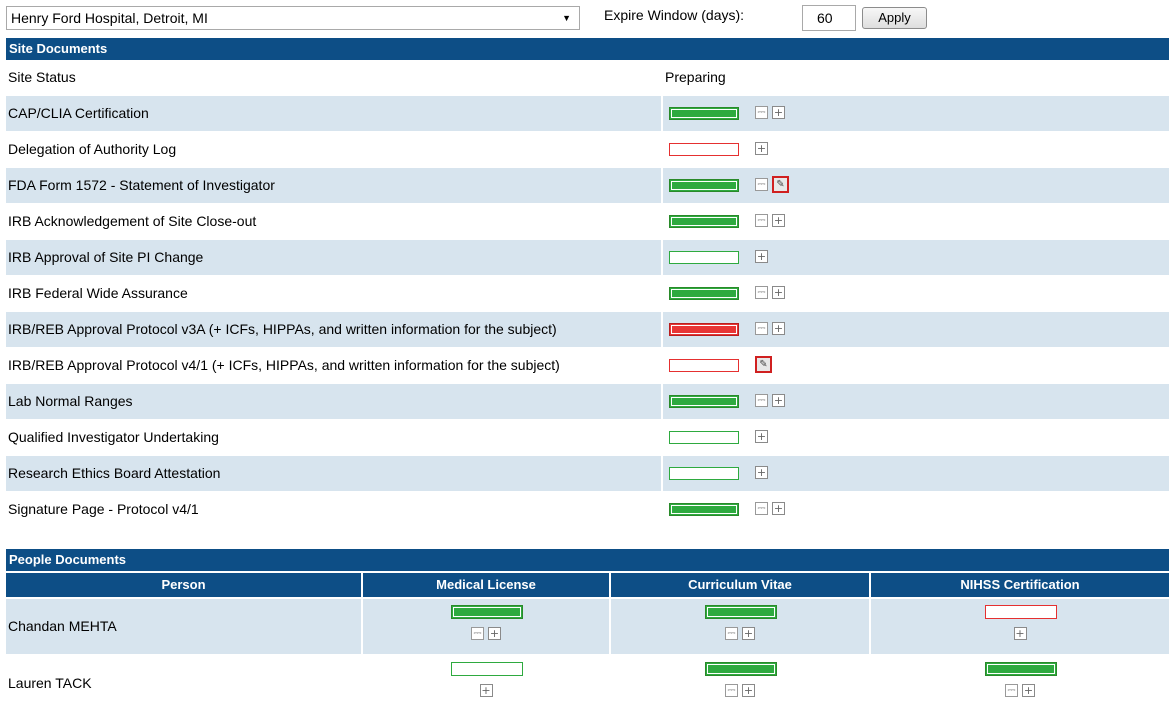 The height and width of the screenshot is (711, 1169). I want to click on people-column-header: NIHSS Certification, so click(1019, 585).